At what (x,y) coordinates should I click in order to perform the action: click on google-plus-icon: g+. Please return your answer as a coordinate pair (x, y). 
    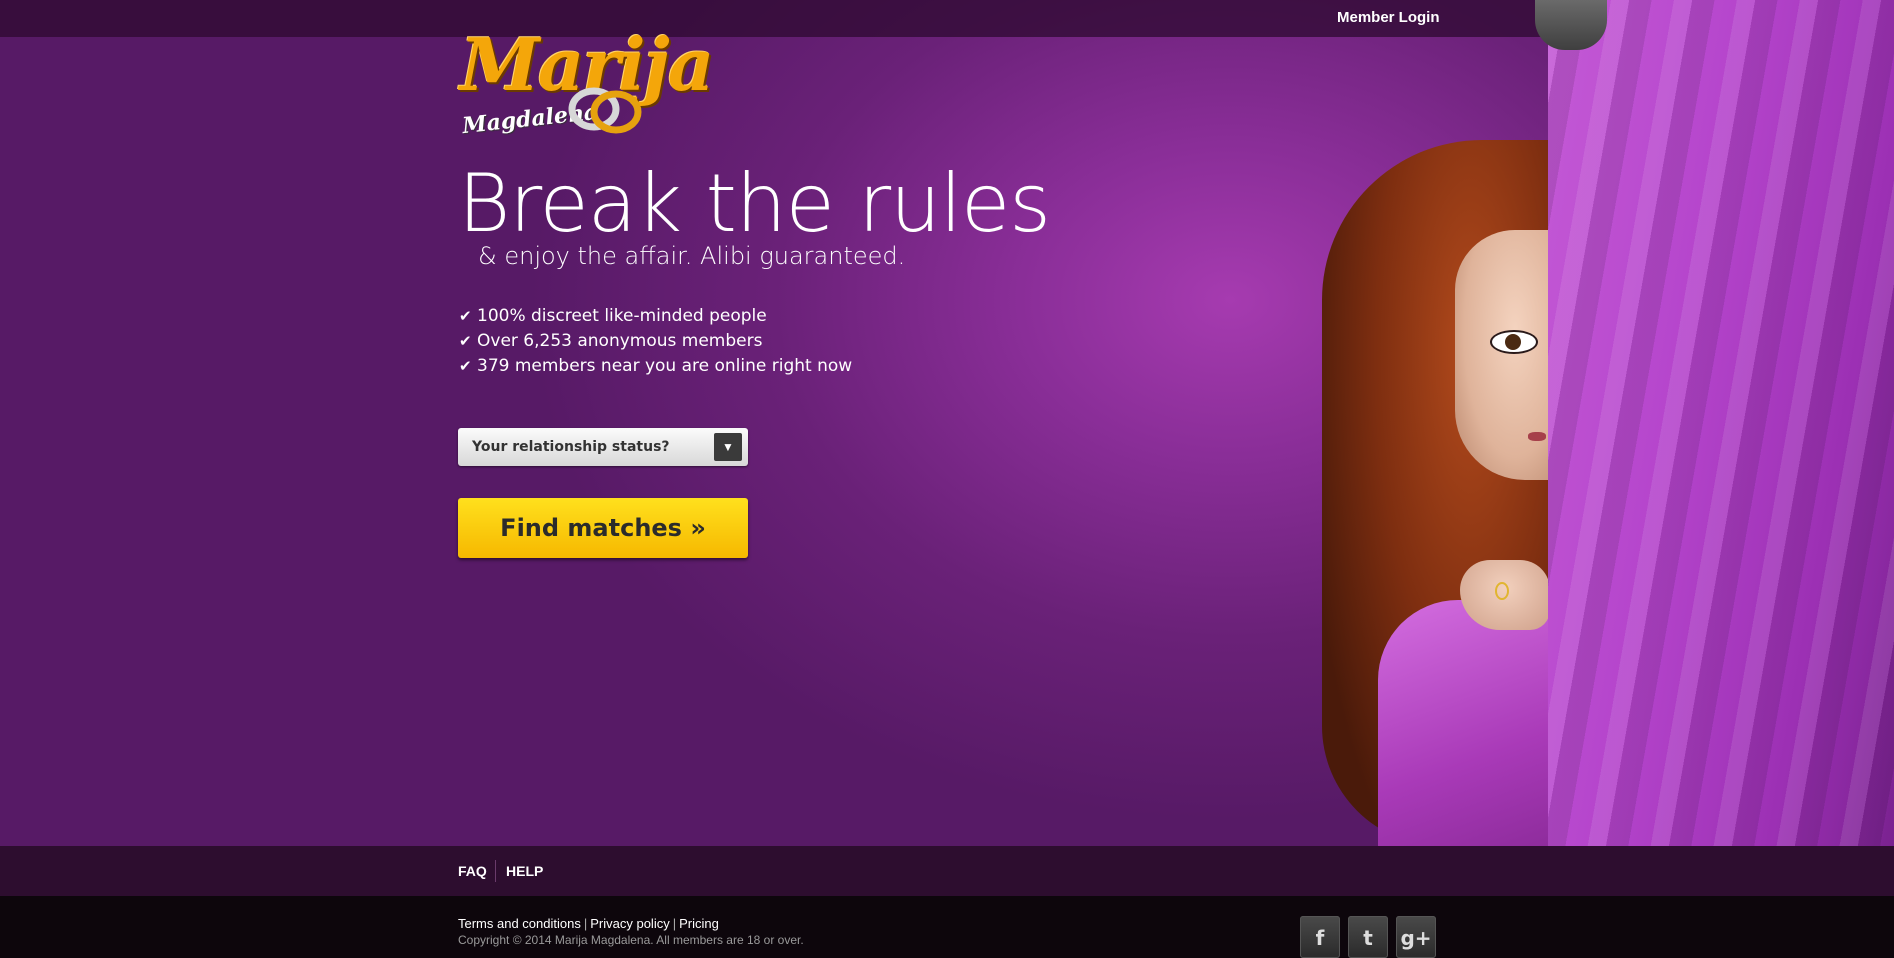
    Looking at the image, I should click on (1416, 938).